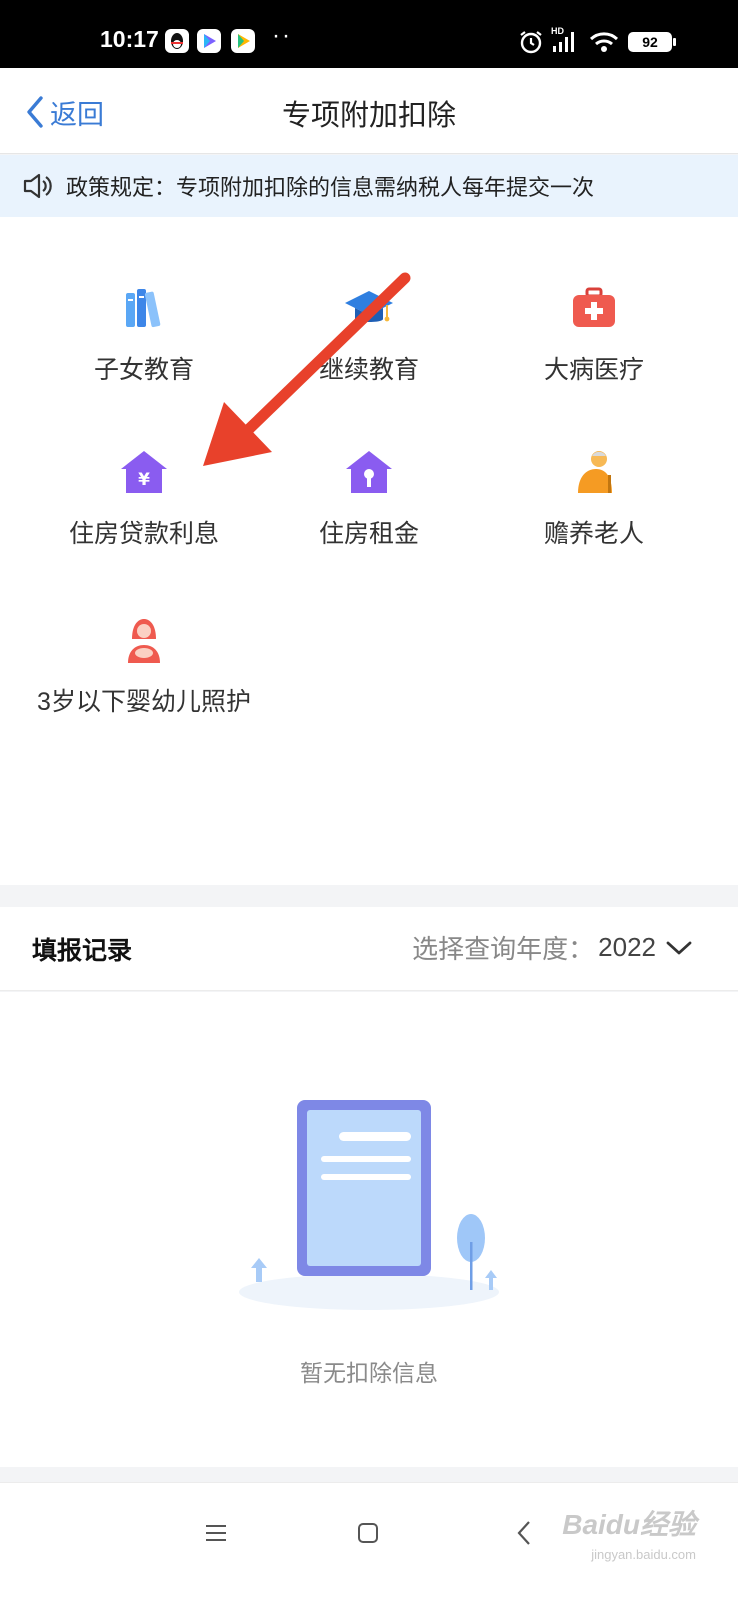 The image size is (738, 1600). I want to click on category-infant-care: 3岁以下婴幼儿照护, so click(144, 669).